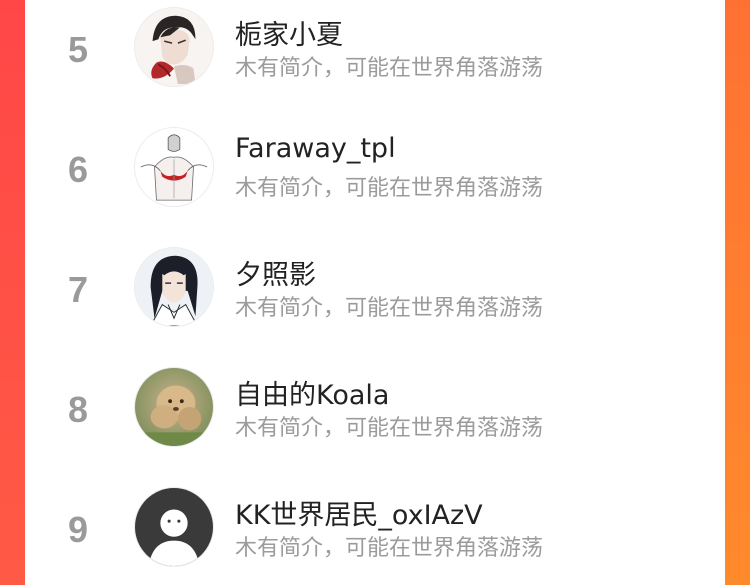 This screenshot has width=750, height=585. Describe the element at coordinates (174, 167) in the screenshot. I see `sketch-back-avatar-icon` at that location.